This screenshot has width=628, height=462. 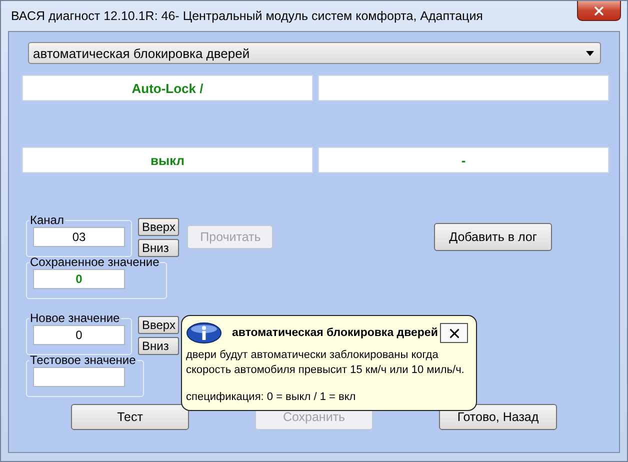 I want to click on new-value-field: 0, so click(x=79, y=335).